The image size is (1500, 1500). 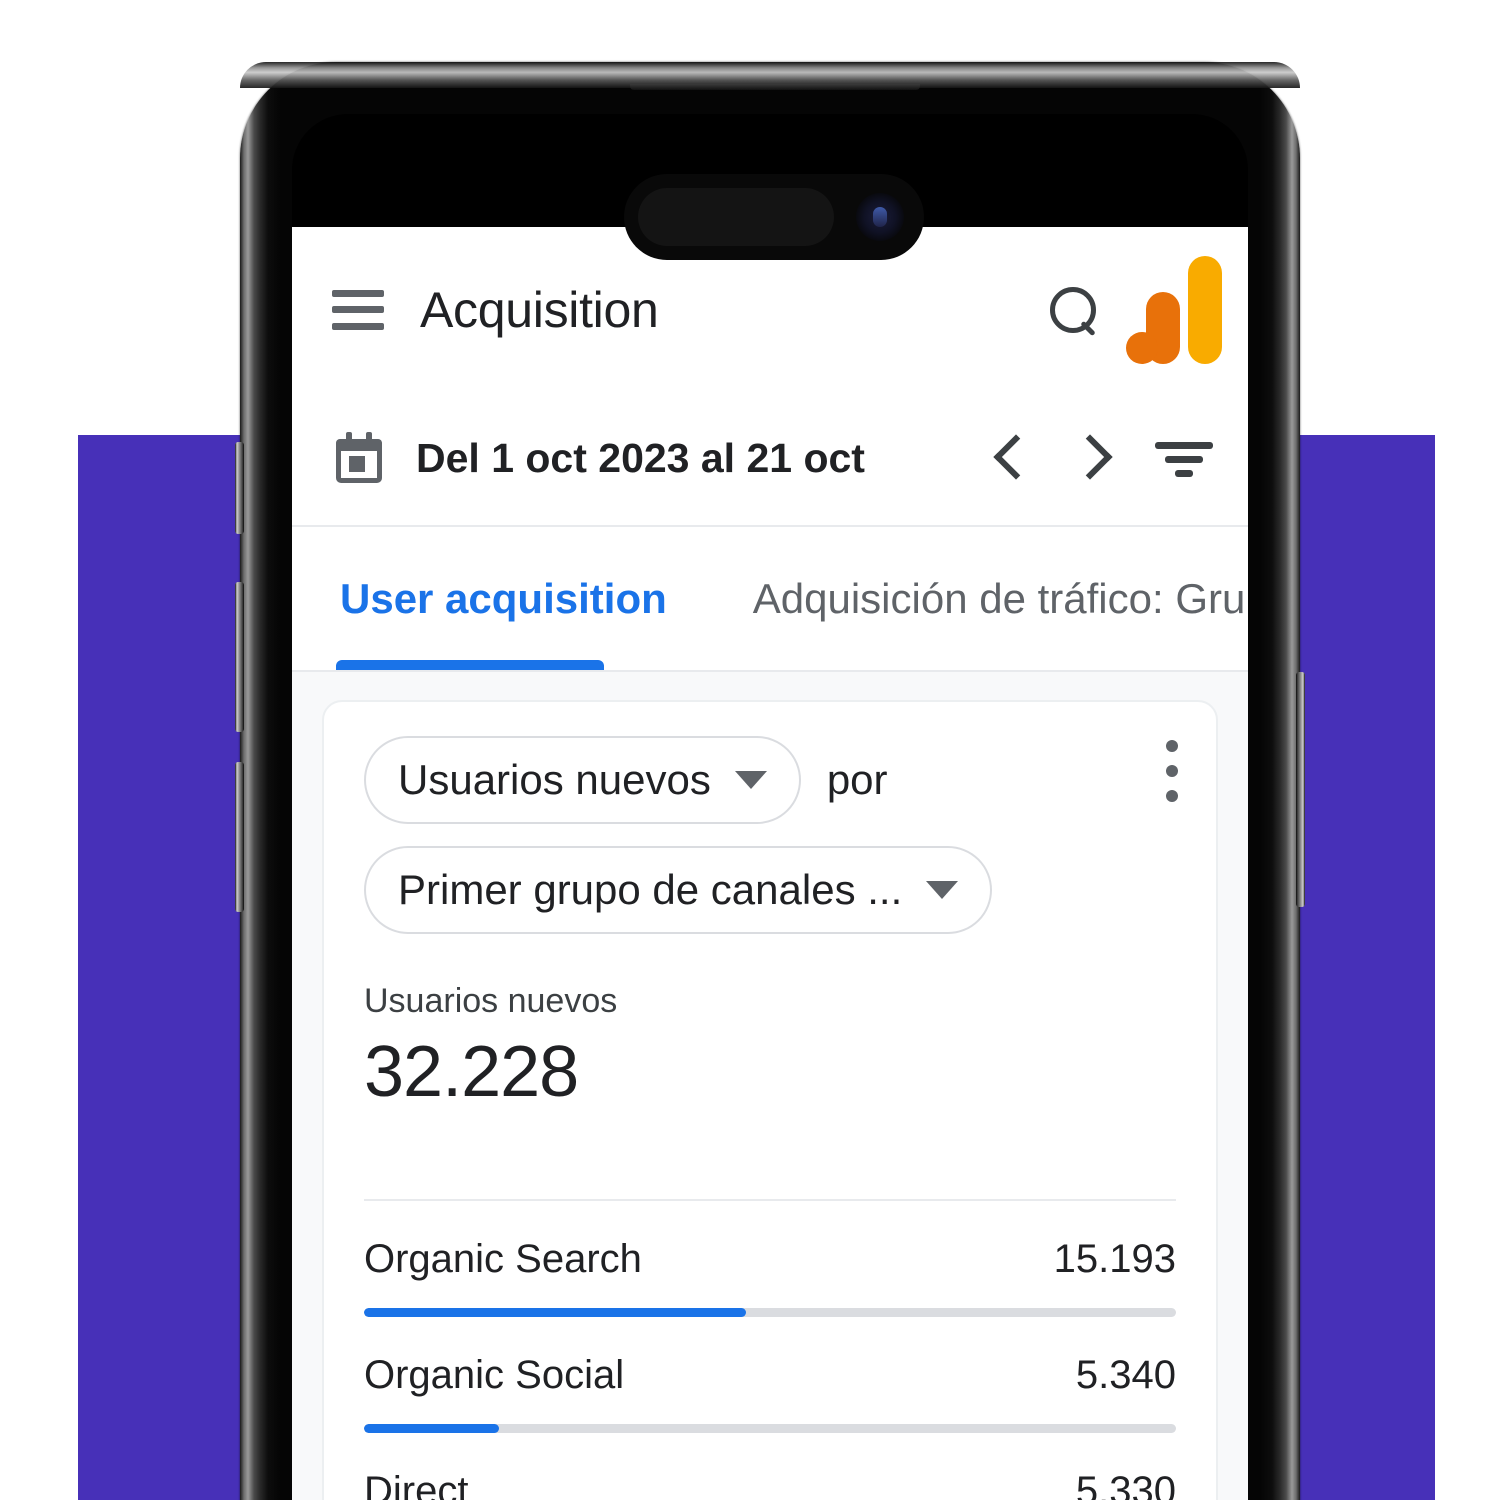 I want to click on filter-icon, so click(x=1184, y=459).